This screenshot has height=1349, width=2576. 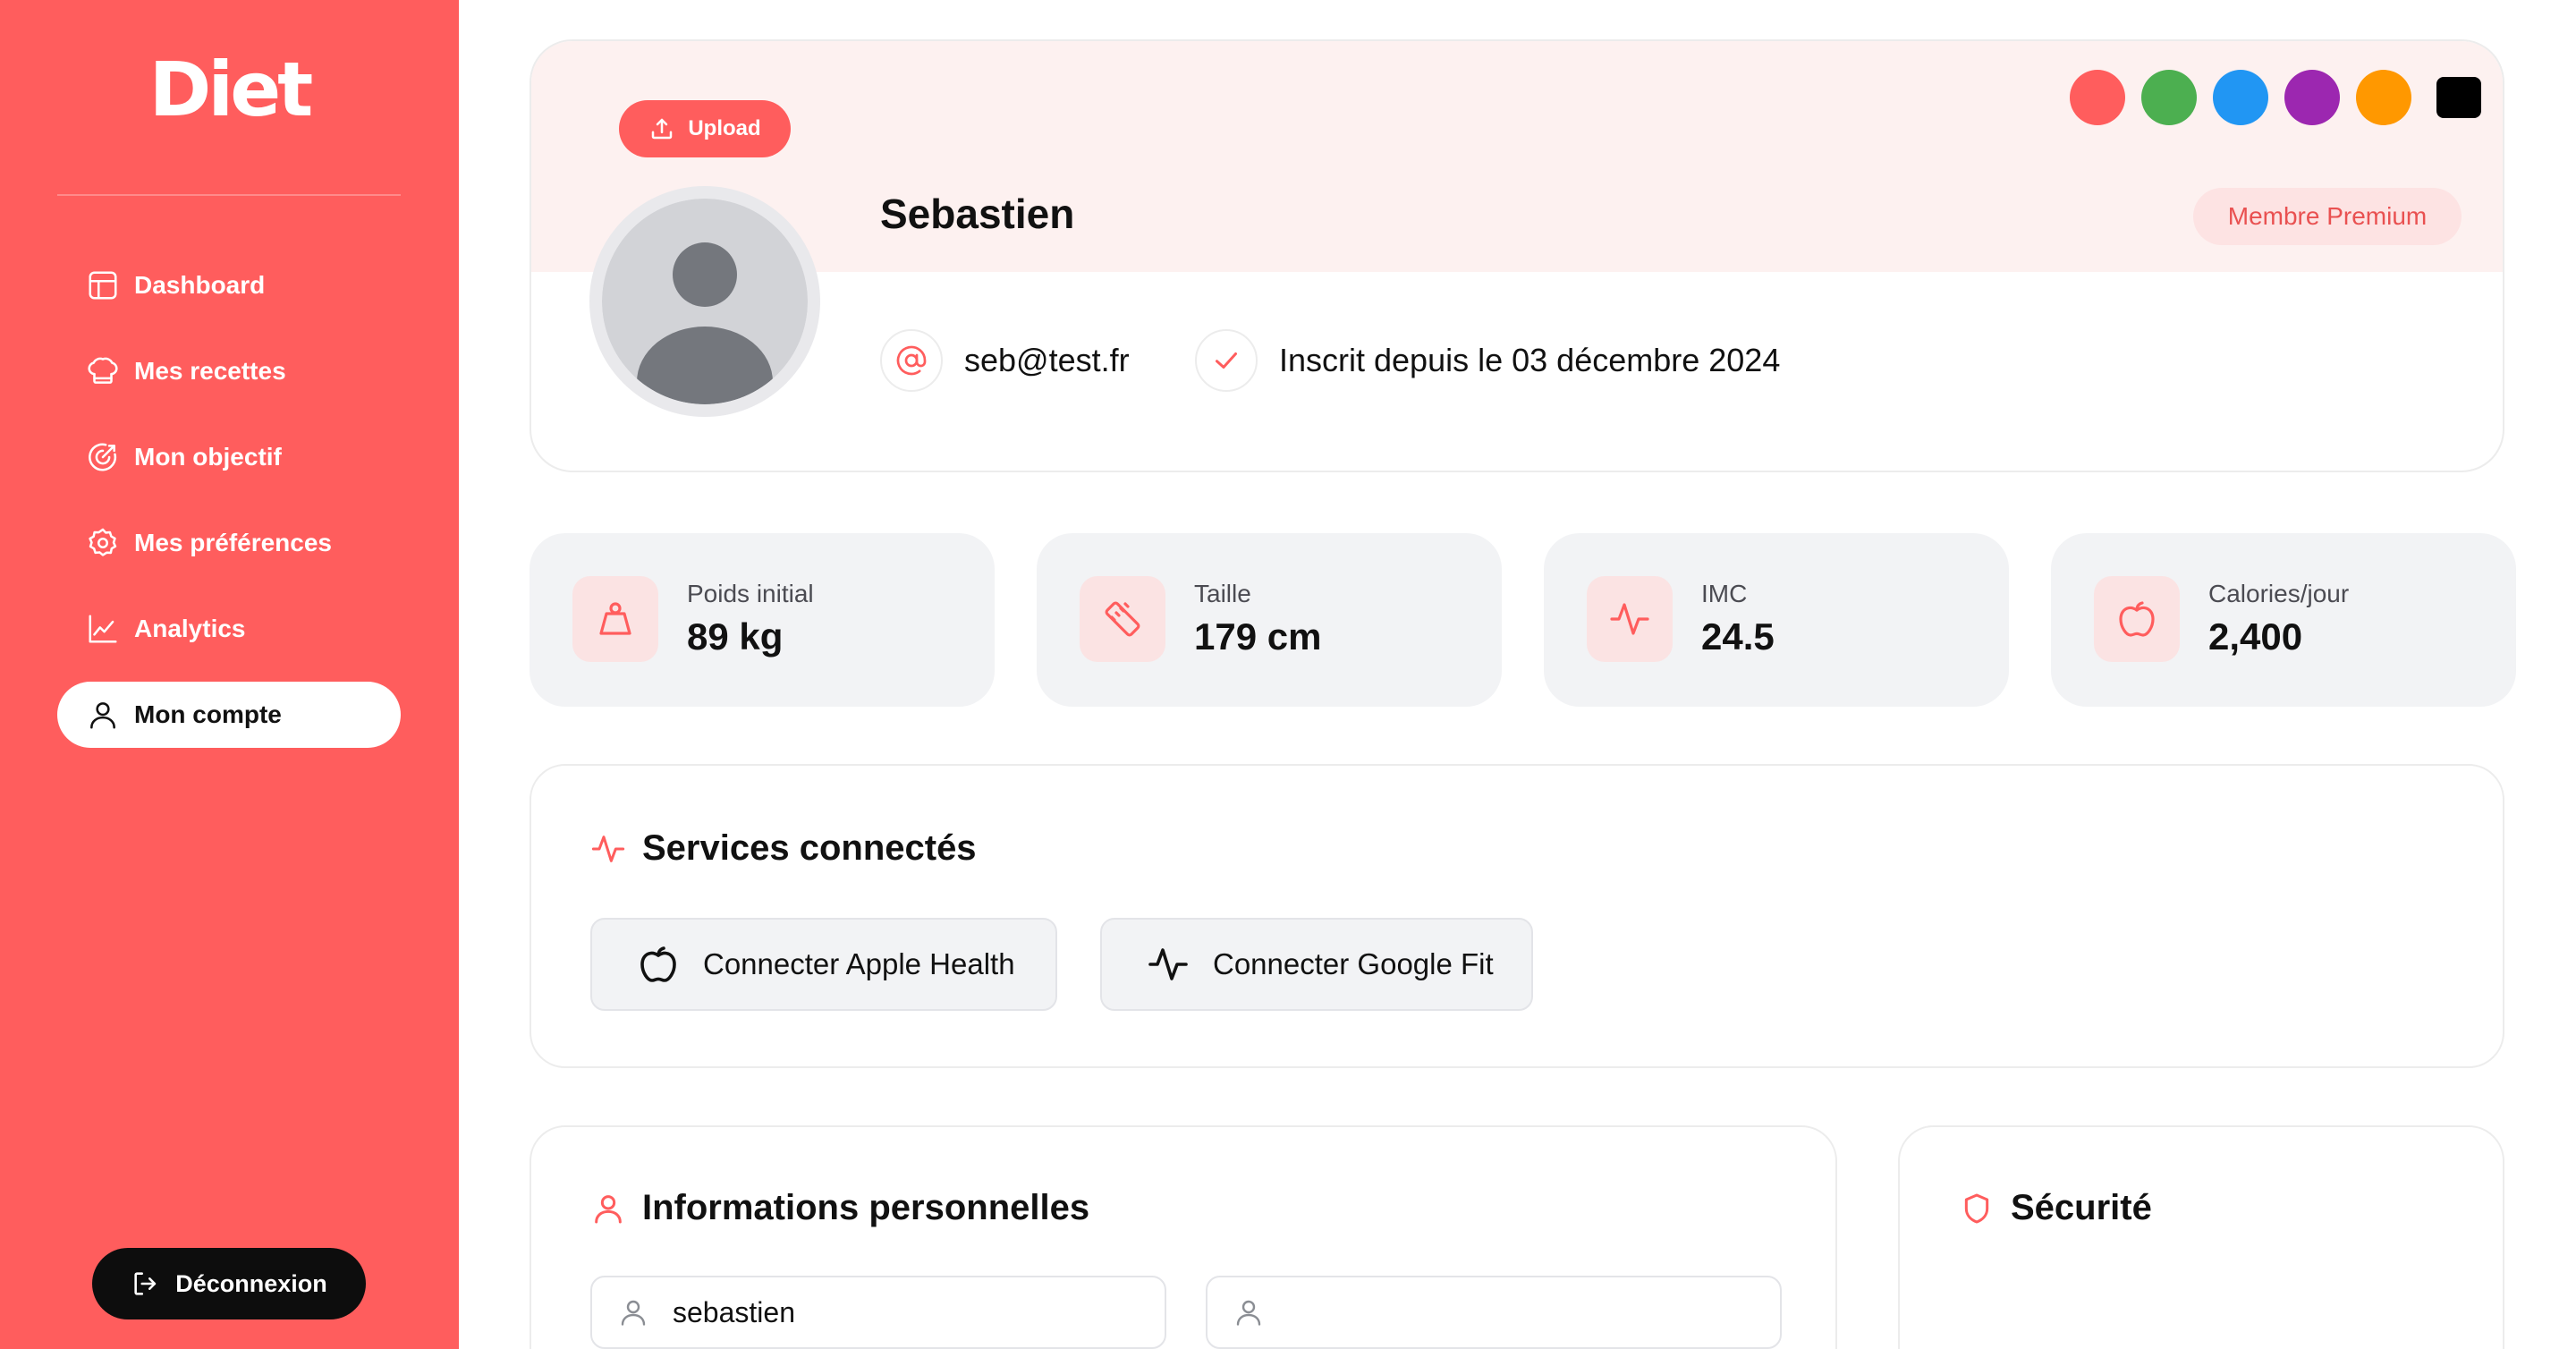 I want to click on security-title: Sécurité, so click(x=2055, y=1208).